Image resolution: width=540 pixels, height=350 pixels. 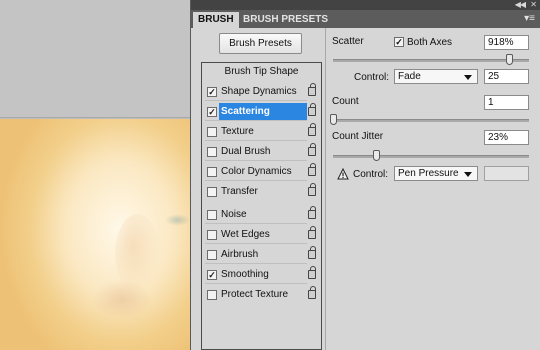 What do you see at coordinates (261, 72) in the screenshot?
I see `brush-tip-shape-item: Brush Tip Shape` at bounding box center [261, 72].